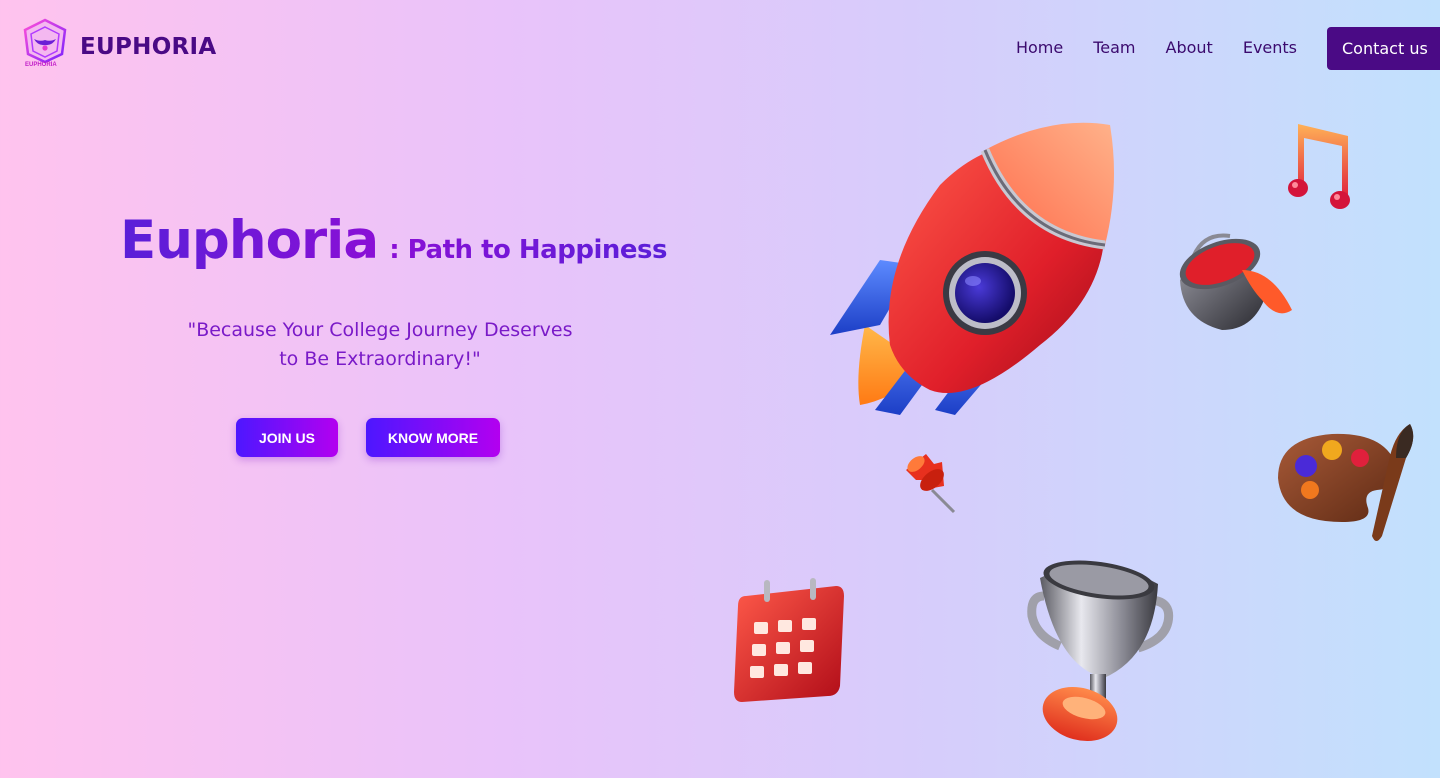 The image size is (1440, 778). I want to click on music-note-icon, so click(1319, 166).